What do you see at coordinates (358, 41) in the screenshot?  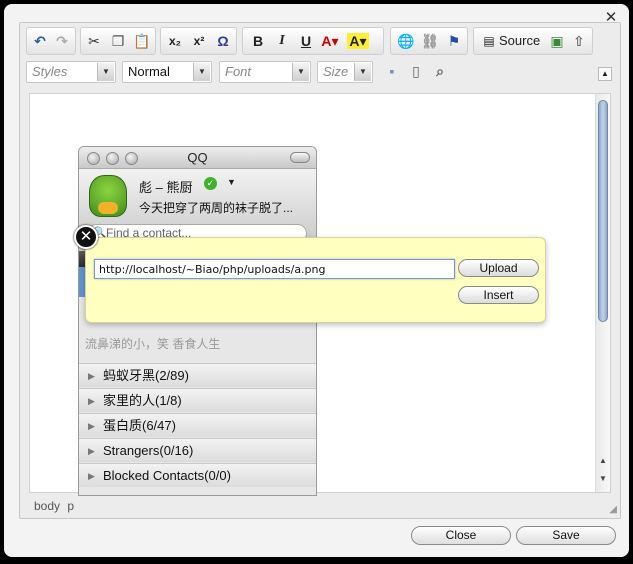 I see `bg-color-icon: A▾` at bounding box center [358, 41].